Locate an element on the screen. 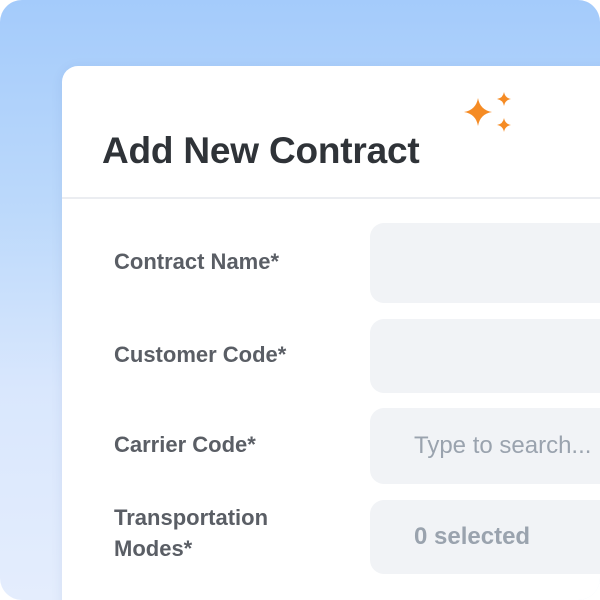 This screenshot has height=600, width=600. contract-name-label: Contract Name* is located at coordinates (197, 261).